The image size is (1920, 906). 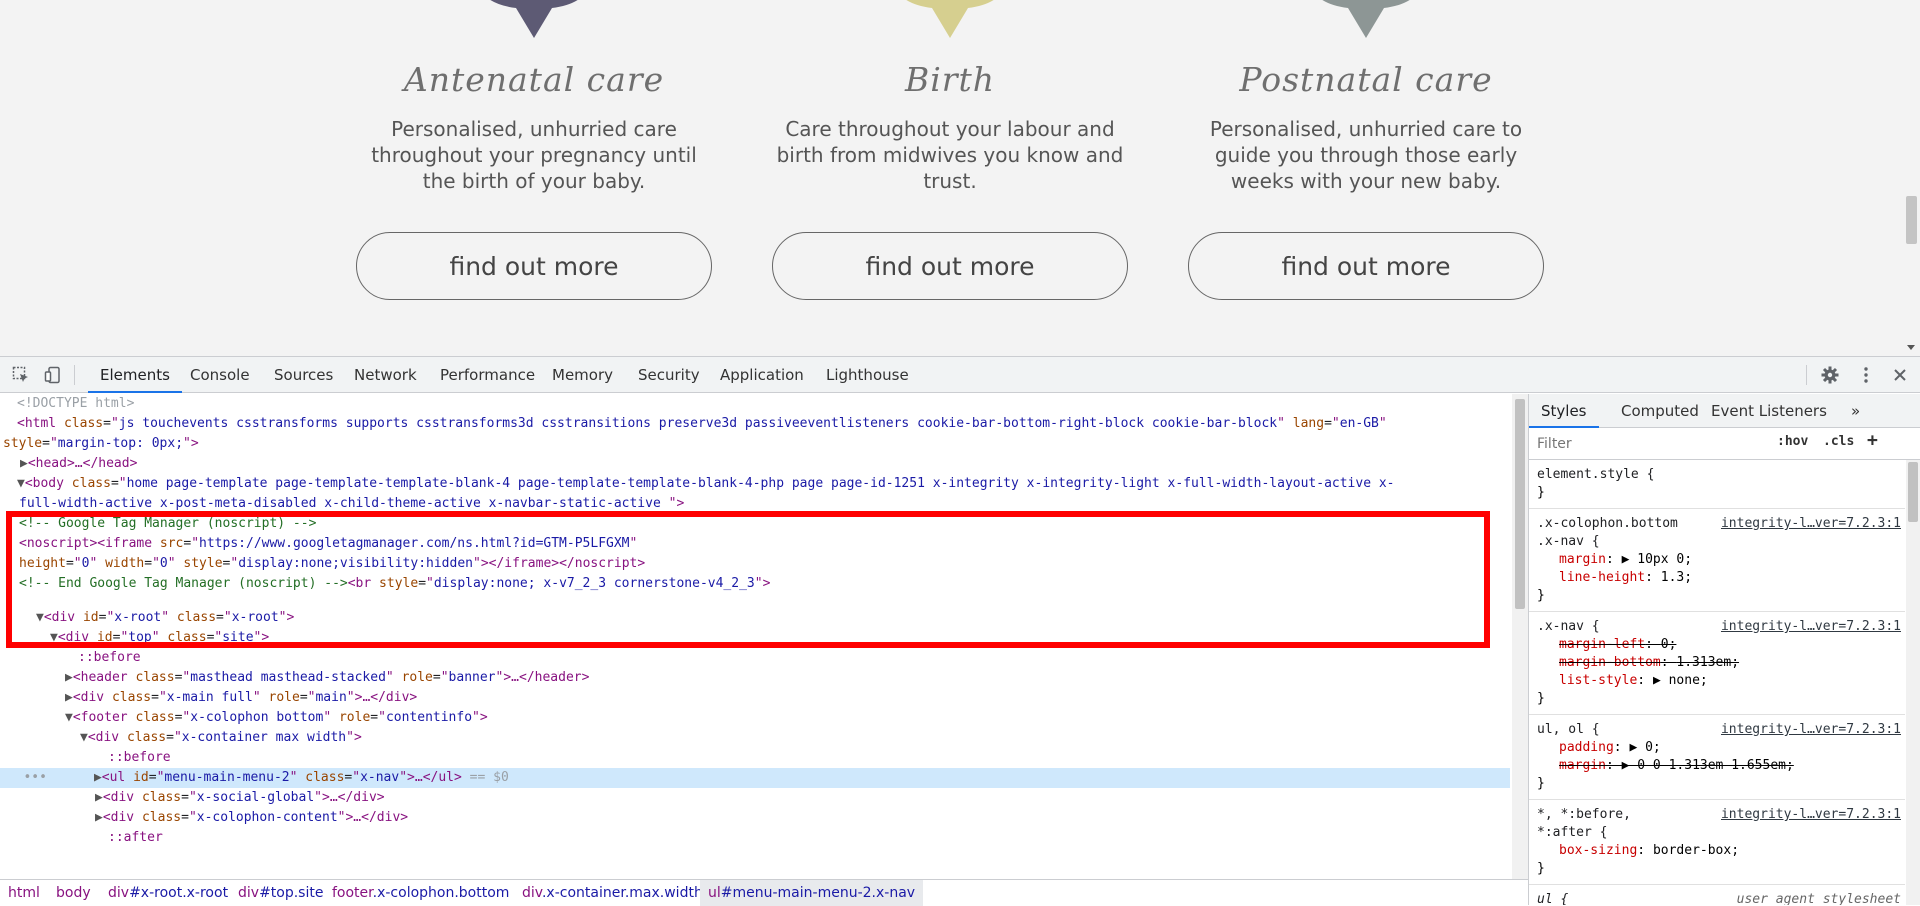 I want to click on hover-state-toggle: :hov, so click(x=1792, y=441).